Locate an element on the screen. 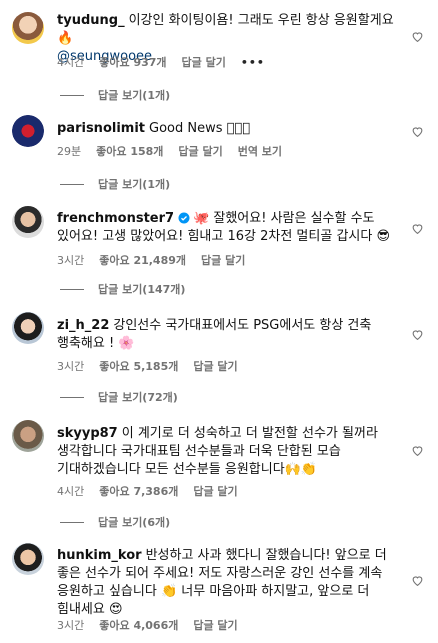  comment-text: Good News 🏻🏻🏻 is located at coordinates (200, 128).